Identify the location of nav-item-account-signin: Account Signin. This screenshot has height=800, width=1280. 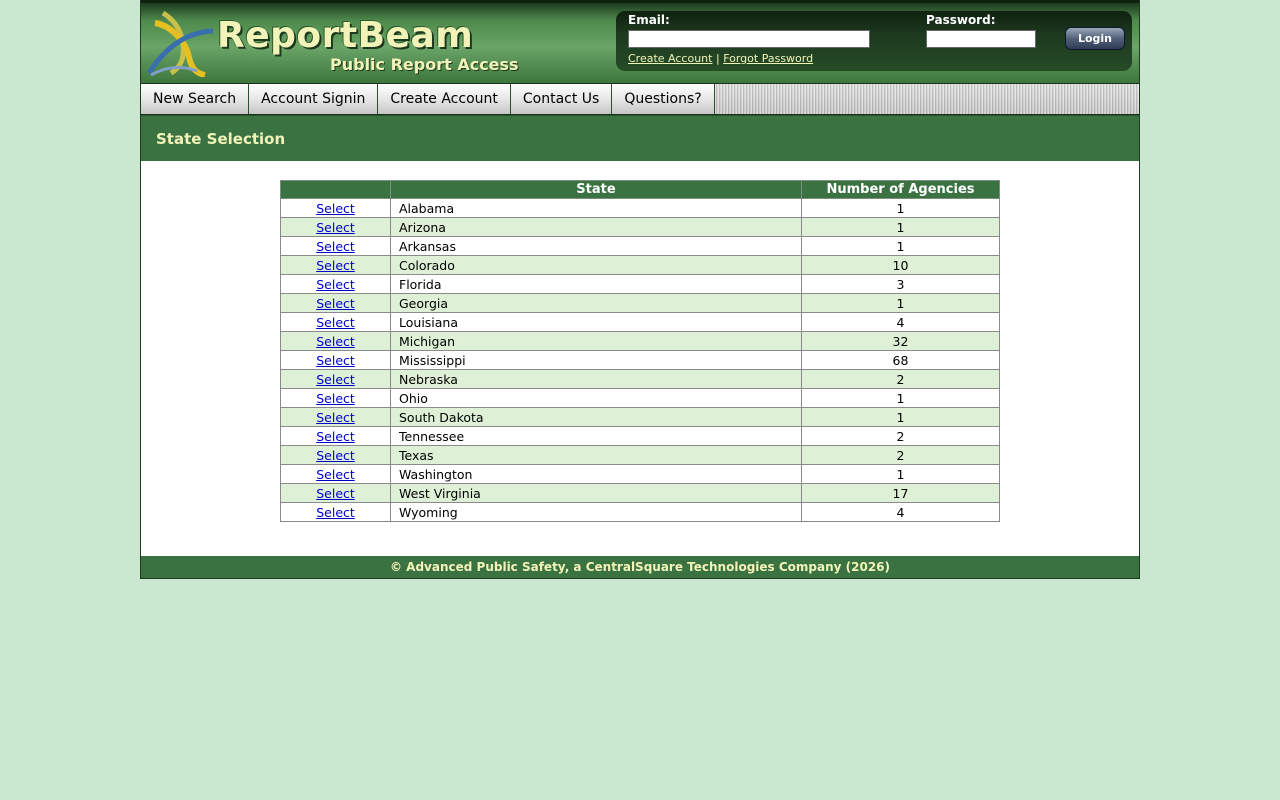
(314, 99).